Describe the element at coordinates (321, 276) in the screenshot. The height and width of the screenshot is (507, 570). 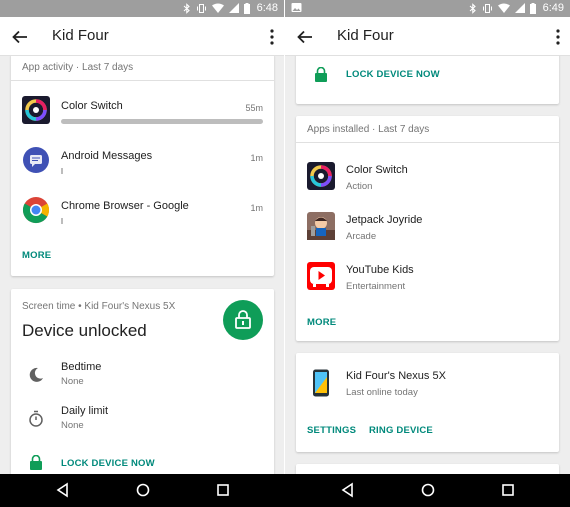
I see `youtube-kids-icon` at that location.